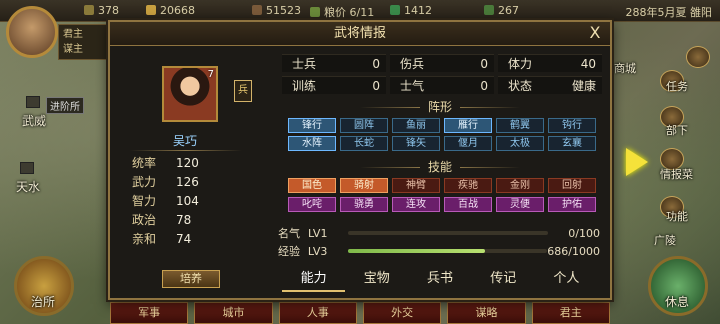 The image size is (720, 324). I want to click on grain-price-value: 6/11, so click(362, 12).